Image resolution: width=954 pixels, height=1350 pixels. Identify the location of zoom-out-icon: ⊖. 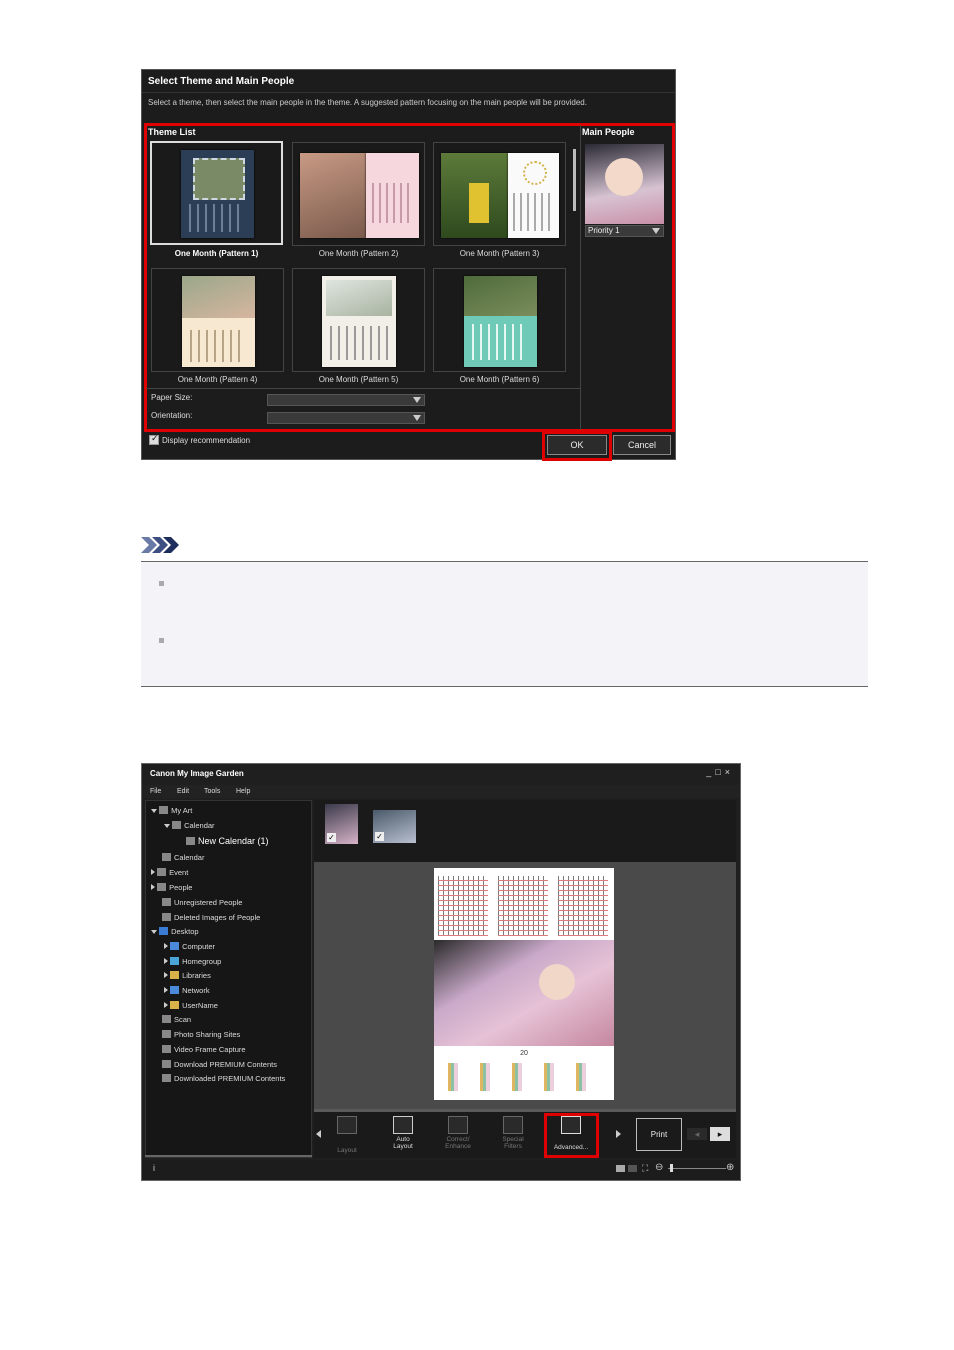
(659, 1167).